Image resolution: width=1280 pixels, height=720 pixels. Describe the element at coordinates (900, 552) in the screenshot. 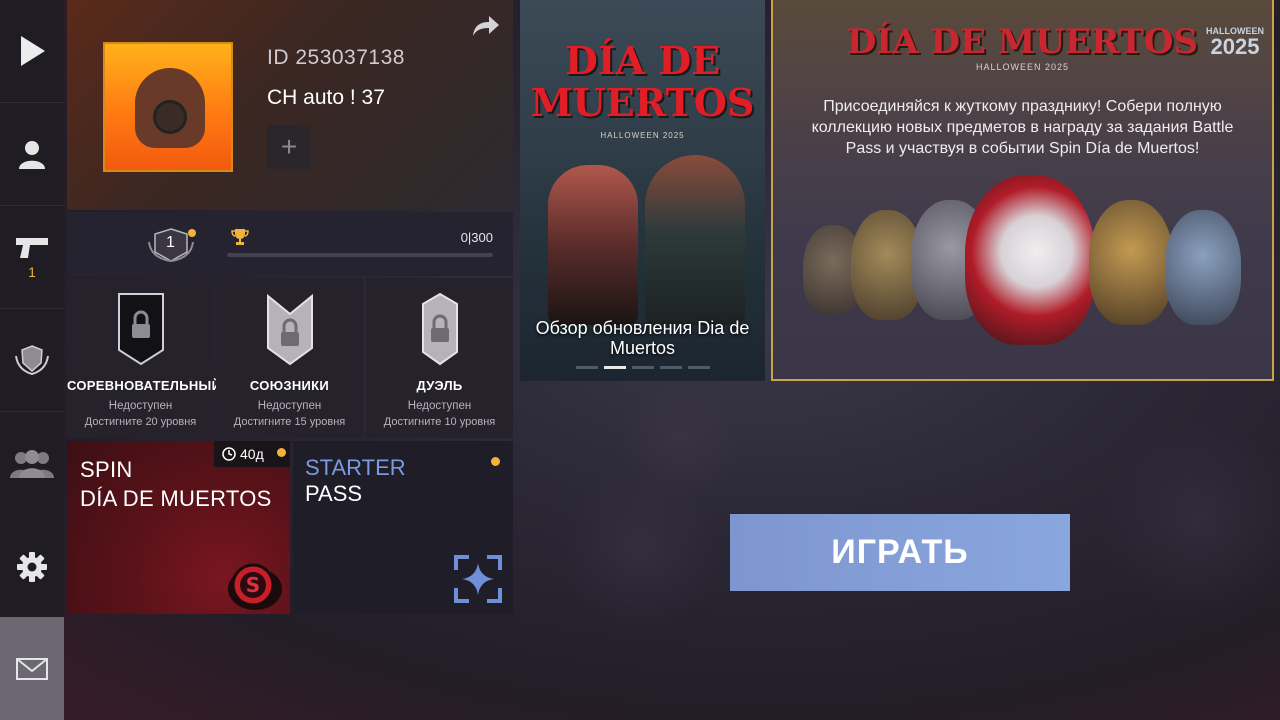

I see `play-button: ИГРАТЬ` at that location.